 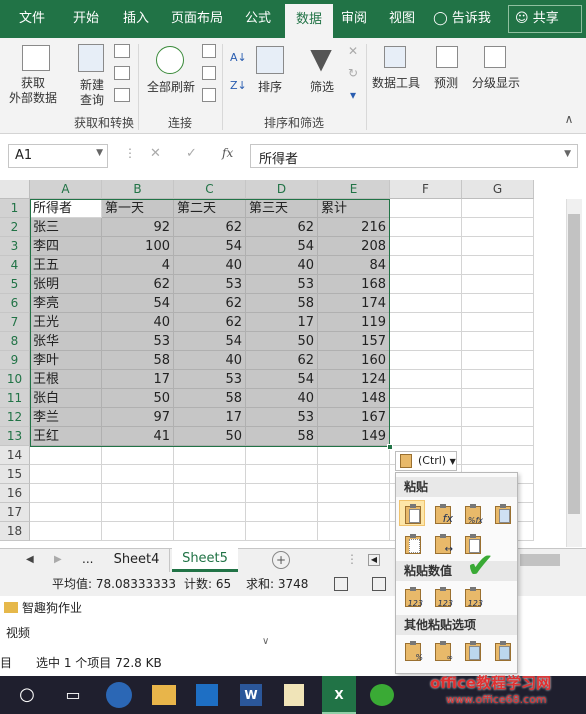 What do you see at coordinates (210, 189) in the screenshot?
I see `column-header-c: C` at bounding box center [210, 189].